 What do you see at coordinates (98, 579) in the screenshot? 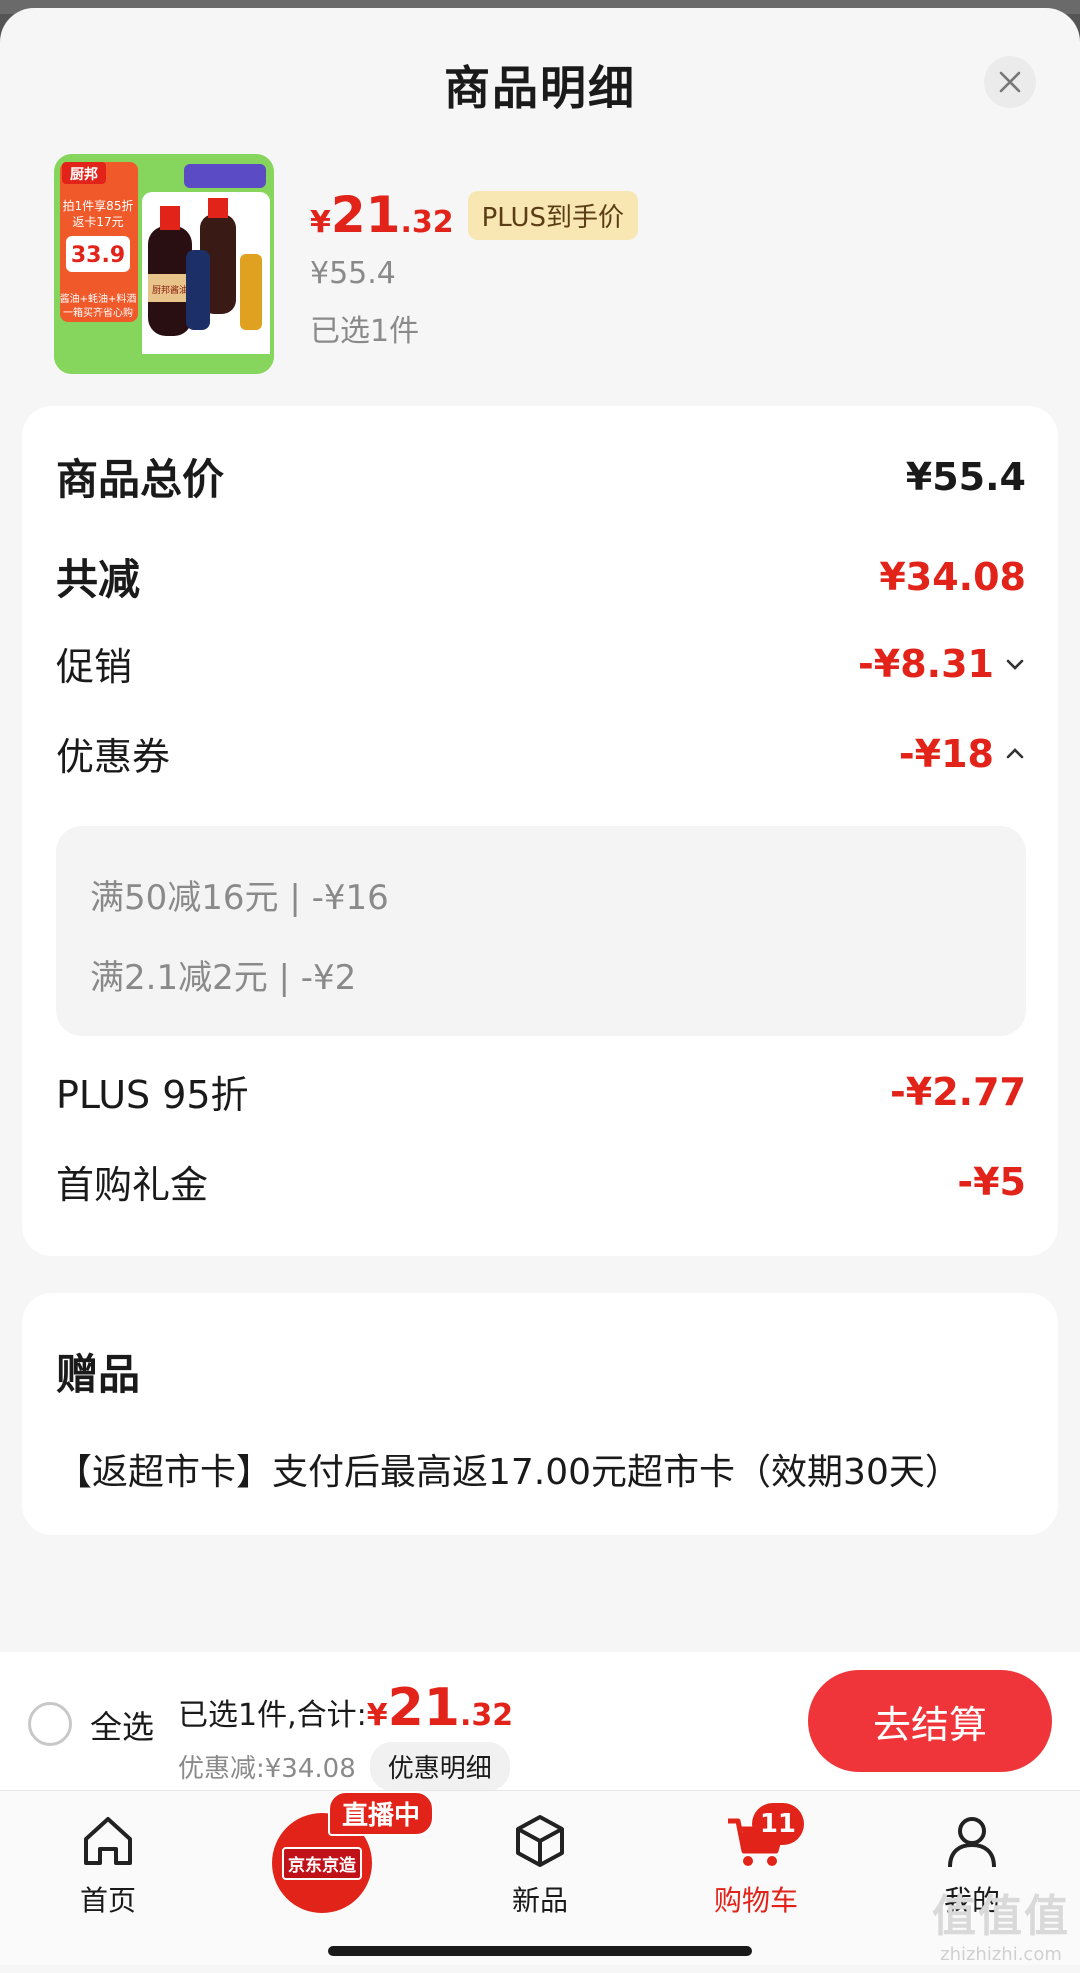
I see `total-reduce-label: 共减` at bounding box center [98, 579].